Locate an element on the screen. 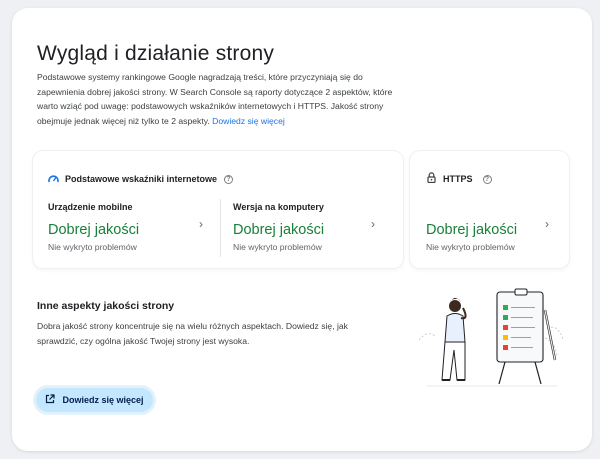 The height and width of the screenshot is (459, 600). cwv-header: Podstawowe wskaźniki internetowe ? is located at coordinates (141, 179).